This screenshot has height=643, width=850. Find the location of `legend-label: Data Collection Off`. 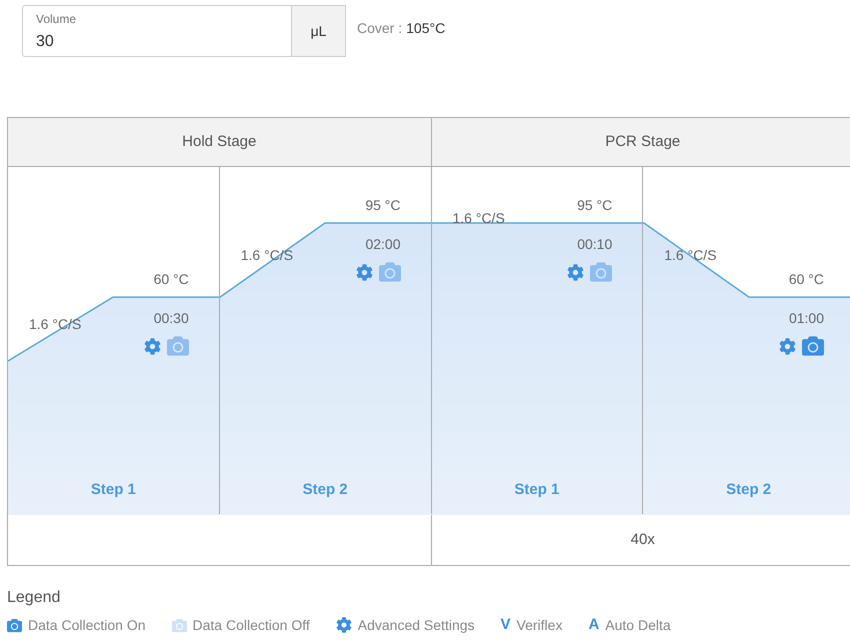

legend-label: Data Collection Off is located at coordinates (251, 625).